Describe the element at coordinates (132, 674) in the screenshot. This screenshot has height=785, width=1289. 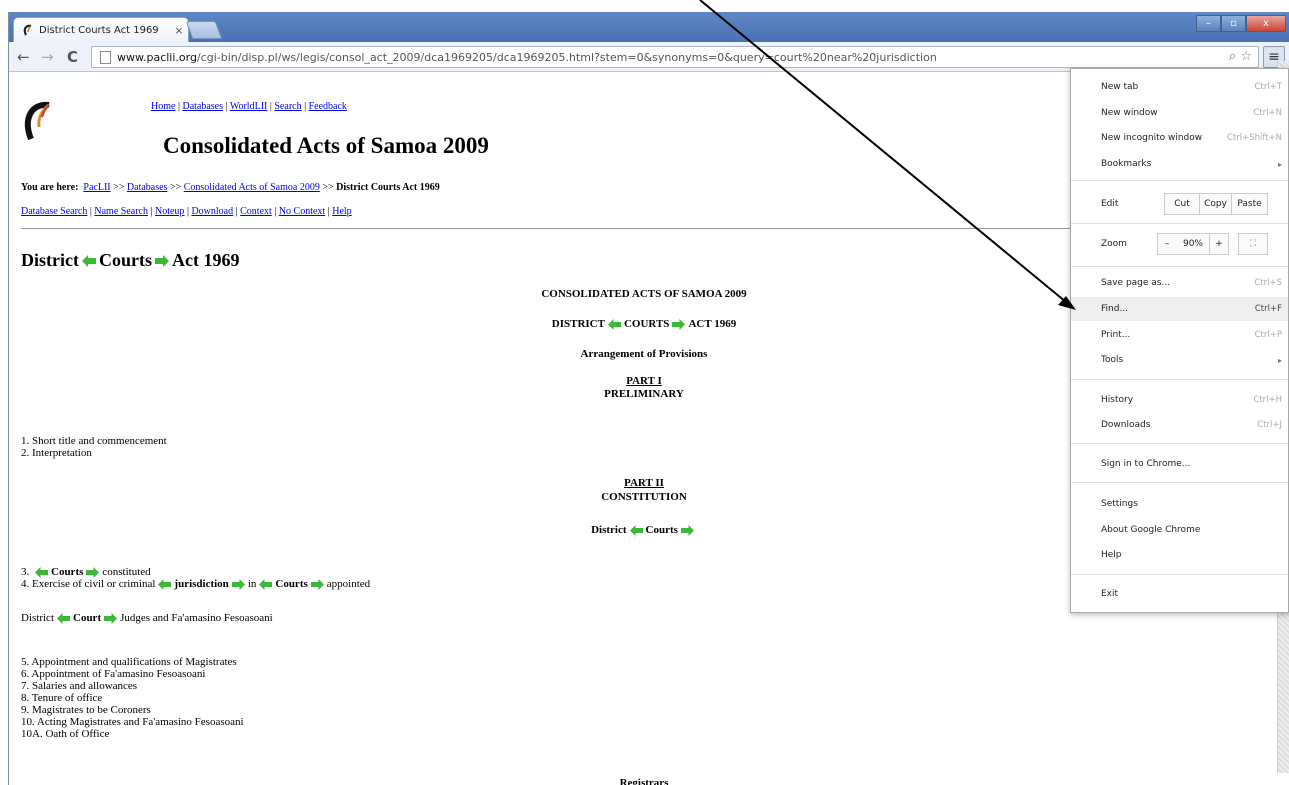
I see `list-item: 6. Appointment of Fa'amasino Fesoasoani` at that location.